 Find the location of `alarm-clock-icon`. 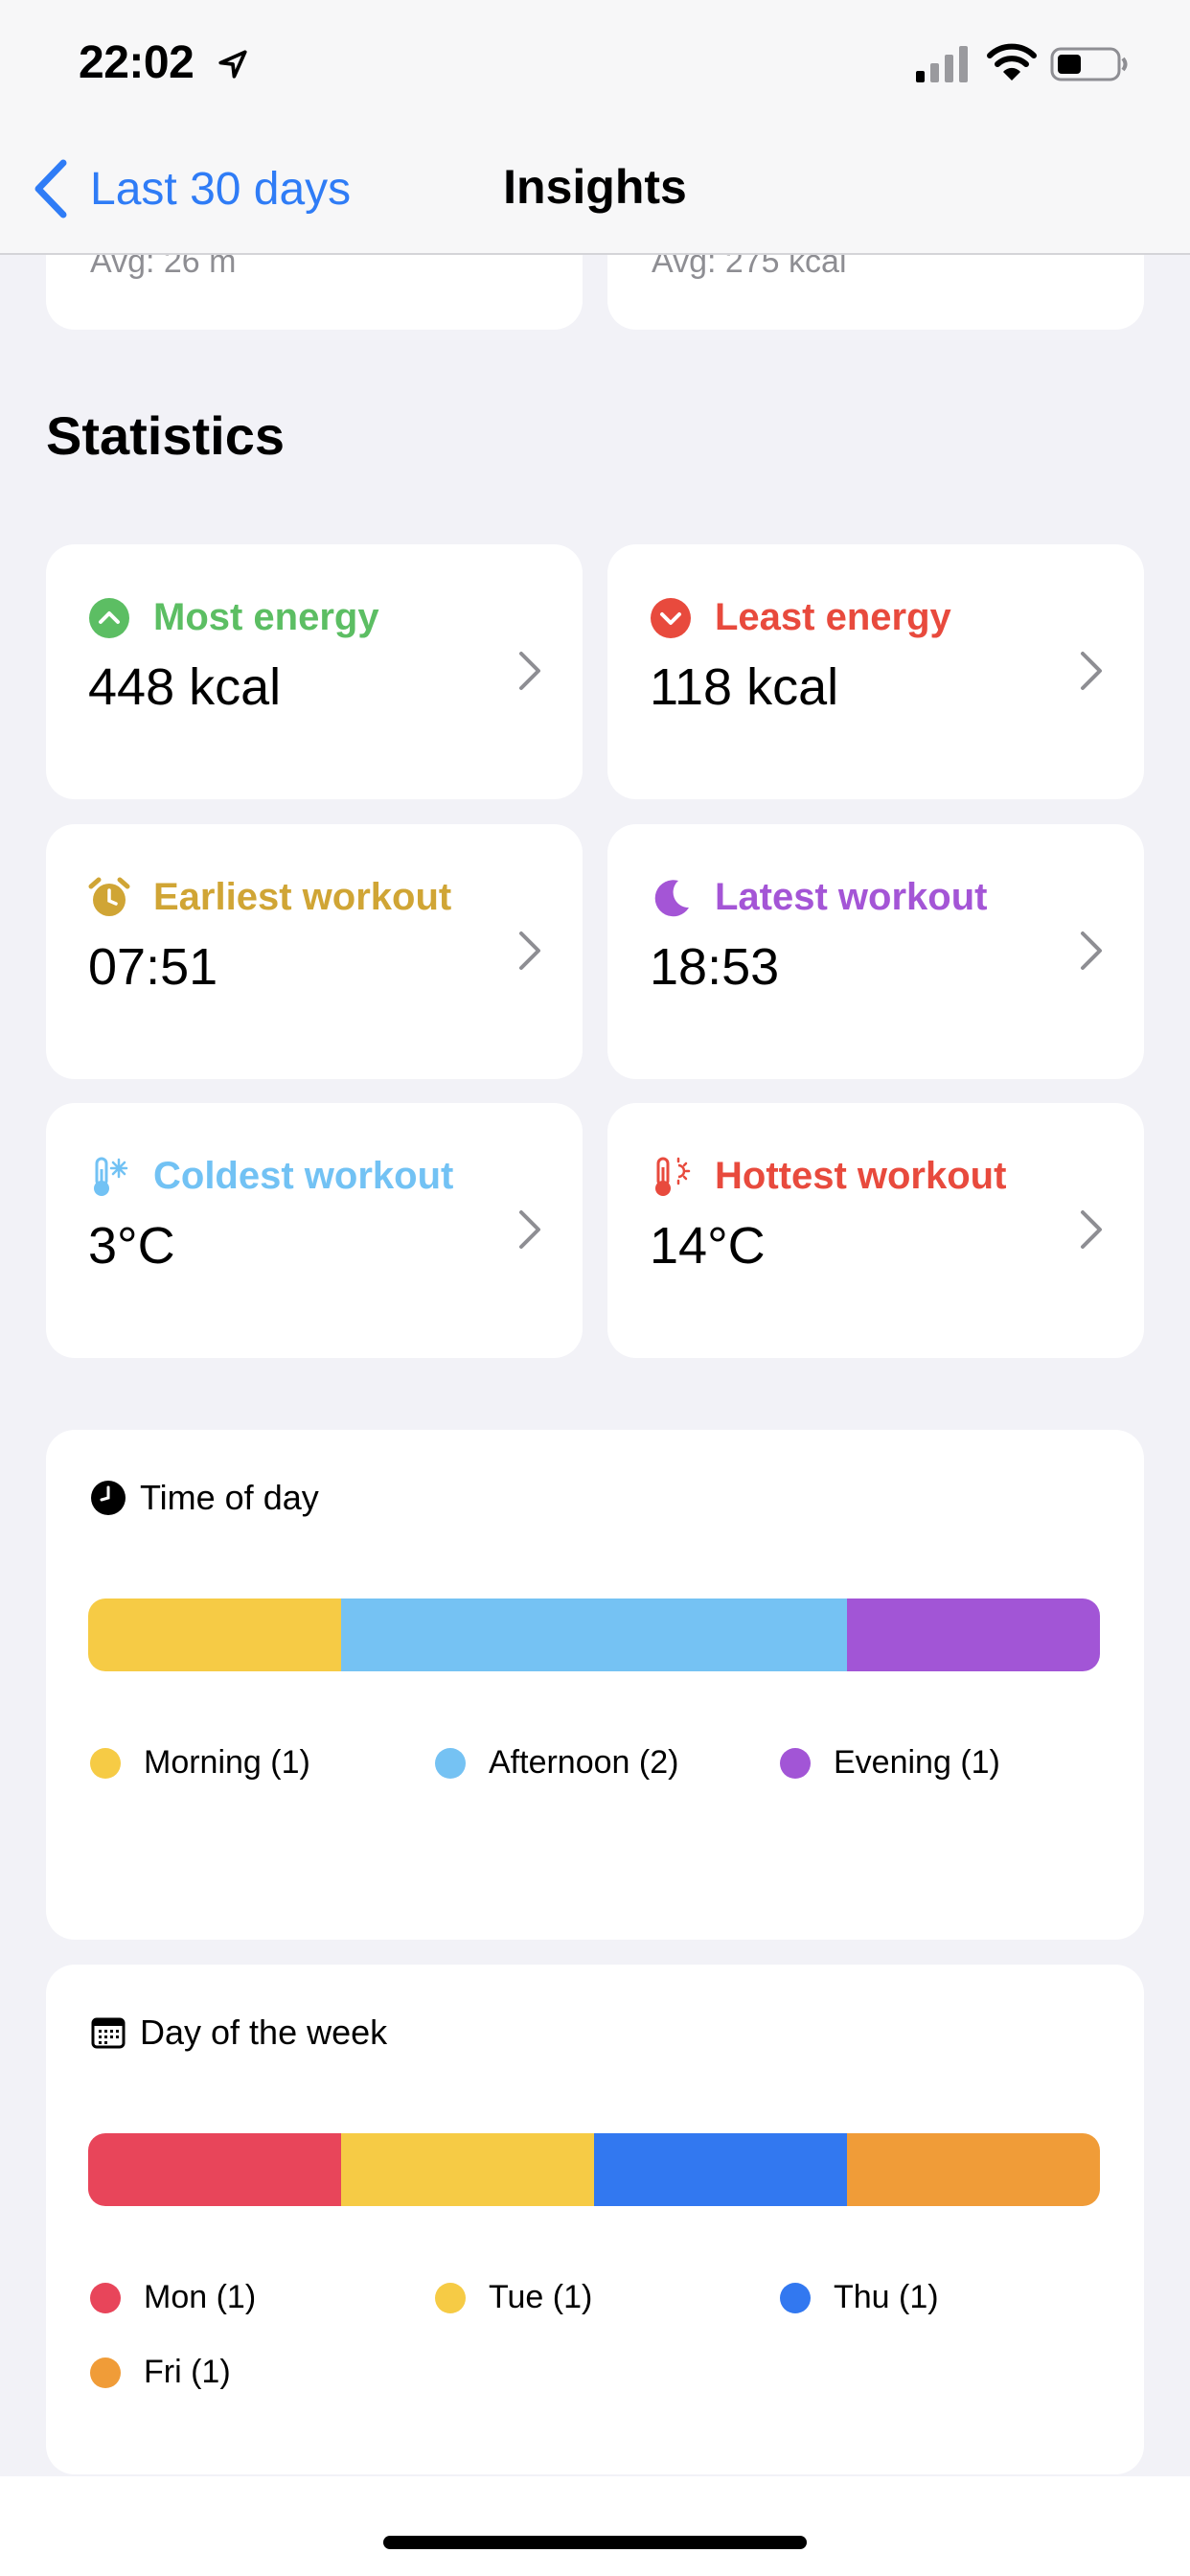

alarm-clock-icon is located at coordinates (109, 897).